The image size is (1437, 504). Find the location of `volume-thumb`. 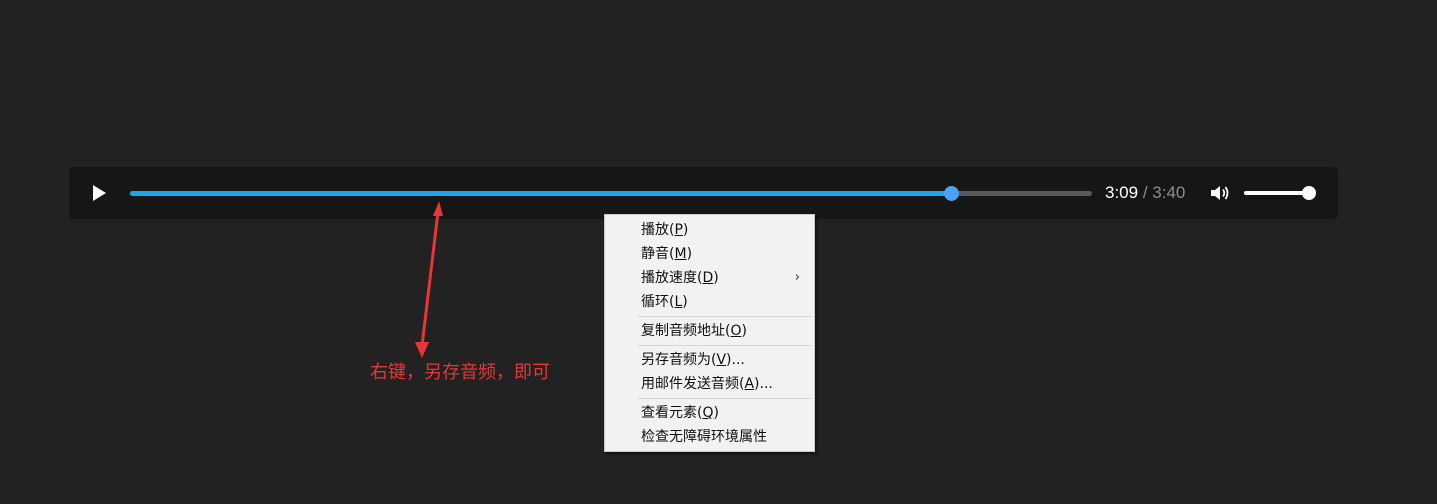

volume-thumb is located at coordinates (1309, 193).